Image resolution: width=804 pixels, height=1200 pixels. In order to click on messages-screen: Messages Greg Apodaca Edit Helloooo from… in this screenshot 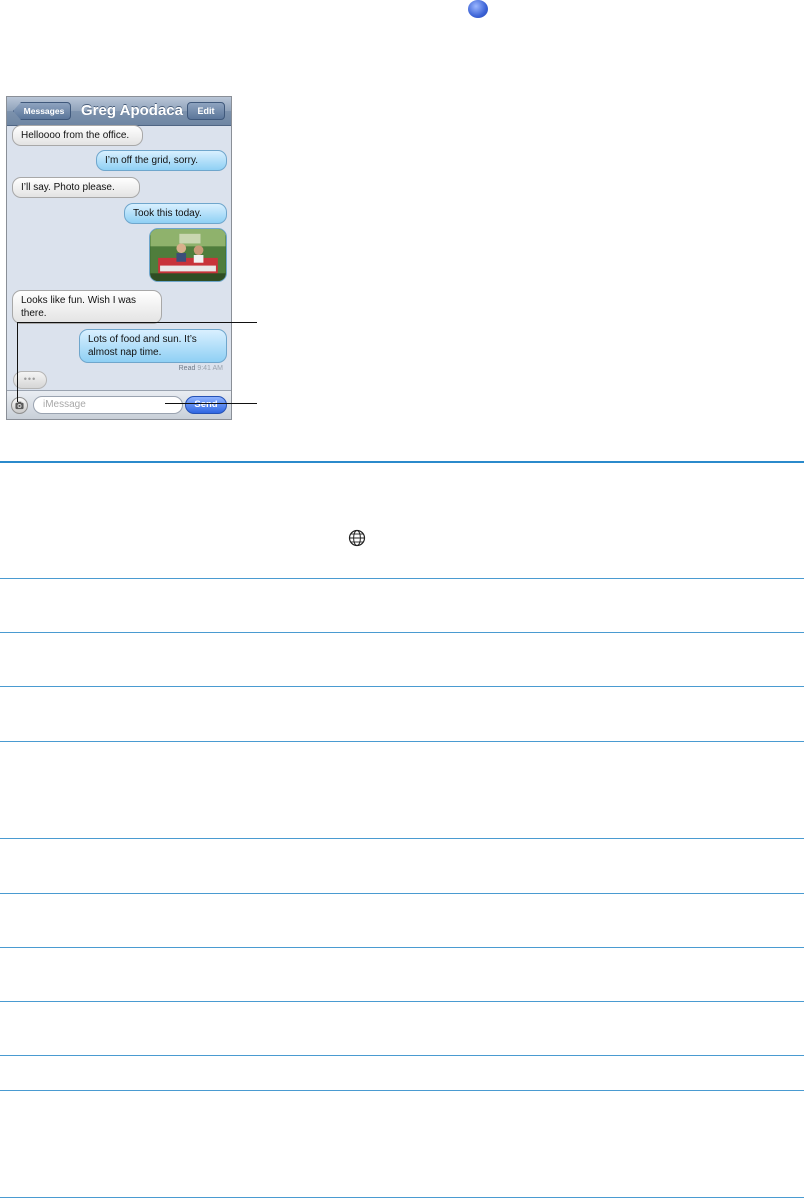, I will do `click(119, 258)`.